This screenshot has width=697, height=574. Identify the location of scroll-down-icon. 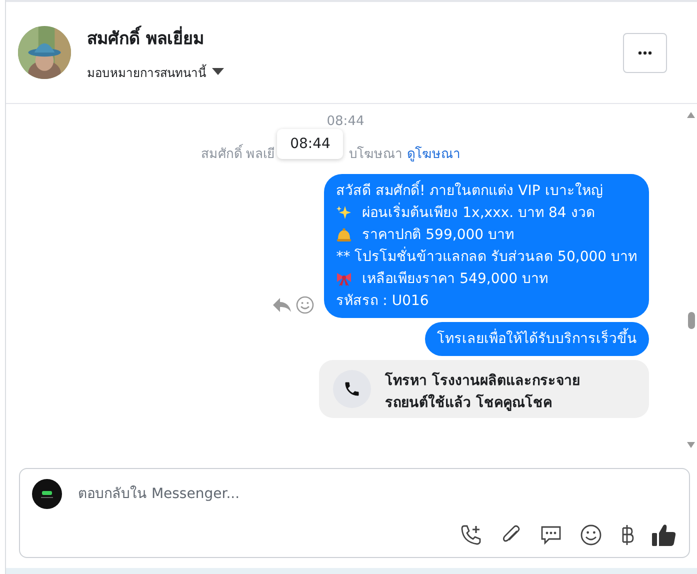
(691, 445).